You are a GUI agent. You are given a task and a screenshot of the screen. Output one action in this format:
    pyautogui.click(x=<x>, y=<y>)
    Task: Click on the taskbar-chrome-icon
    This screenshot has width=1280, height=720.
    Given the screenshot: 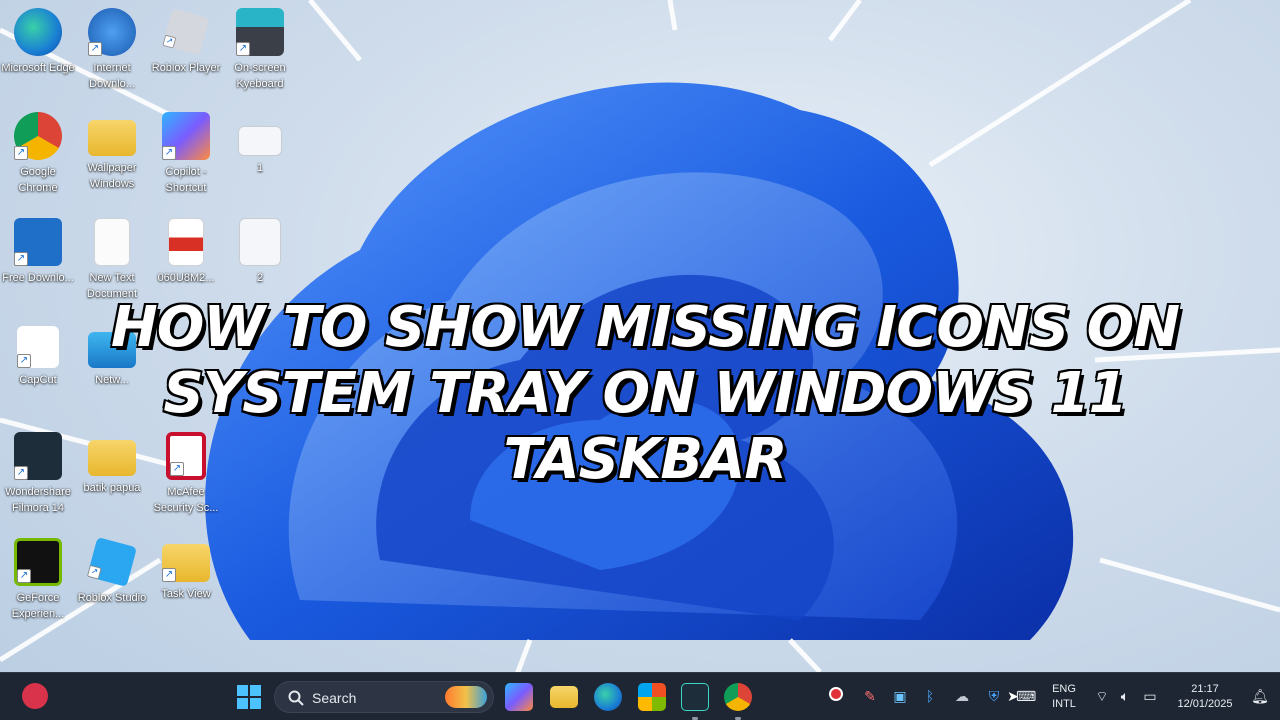 What is the action you would take?
    pyautogui.click(x=738, y=697)
    